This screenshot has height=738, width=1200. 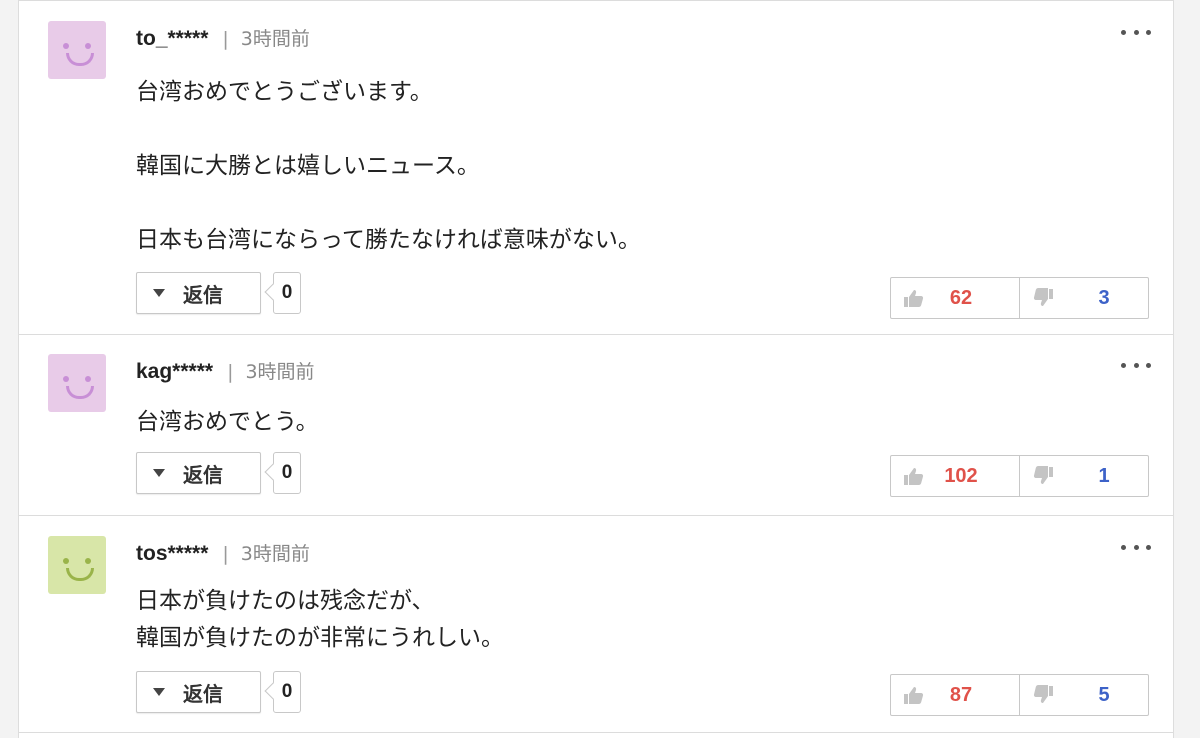 I want to click on like-count: 102, so click(x=961, y=475).